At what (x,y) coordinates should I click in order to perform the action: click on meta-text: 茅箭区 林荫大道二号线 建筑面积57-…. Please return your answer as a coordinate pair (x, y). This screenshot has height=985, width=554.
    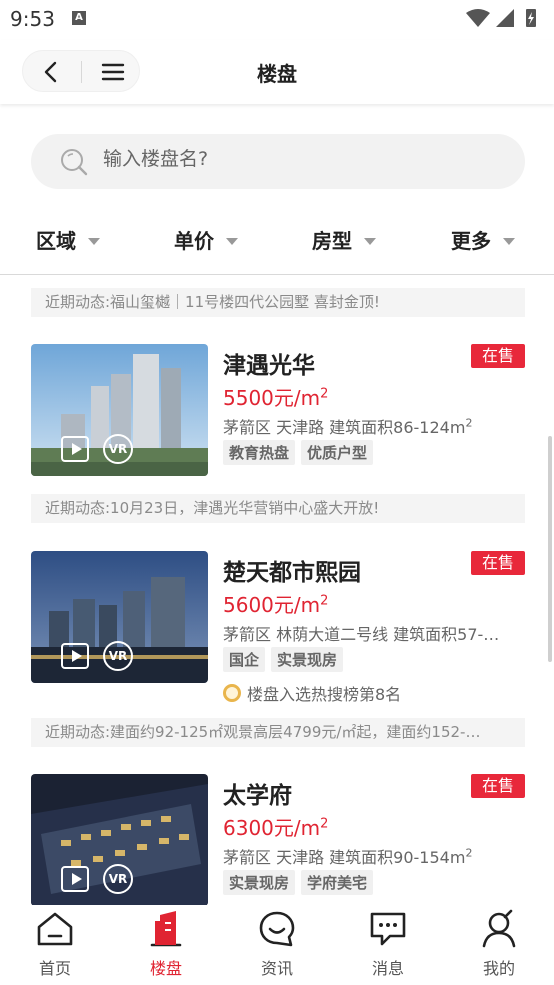
    Looking at the image, I should click on (361, 634).